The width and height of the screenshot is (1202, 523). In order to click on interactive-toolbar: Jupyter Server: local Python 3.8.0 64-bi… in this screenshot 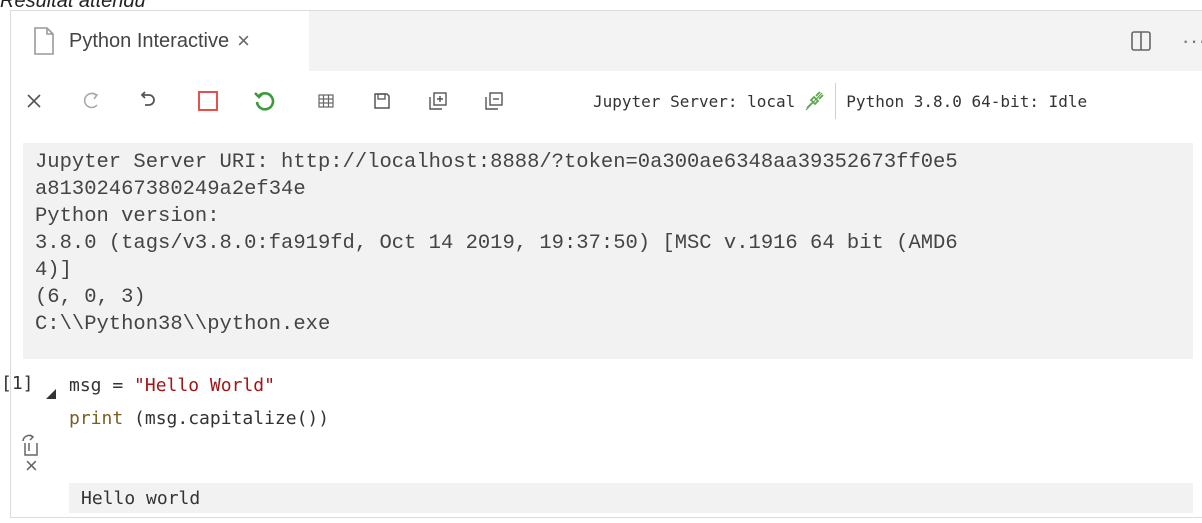, I will do `click(606, 101)`.